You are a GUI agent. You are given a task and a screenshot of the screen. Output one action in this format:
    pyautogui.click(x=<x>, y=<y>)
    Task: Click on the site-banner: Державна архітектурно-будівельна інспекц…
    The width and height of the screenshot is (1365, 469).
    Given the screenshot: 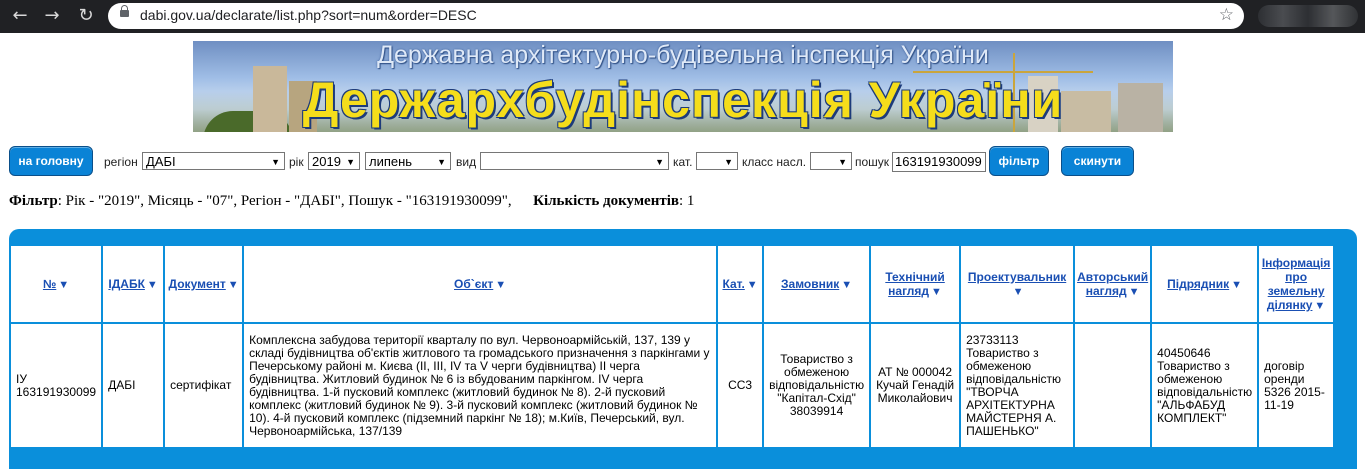 What is the action you would take?
    pyautogui.click(x=683, y=86)
    